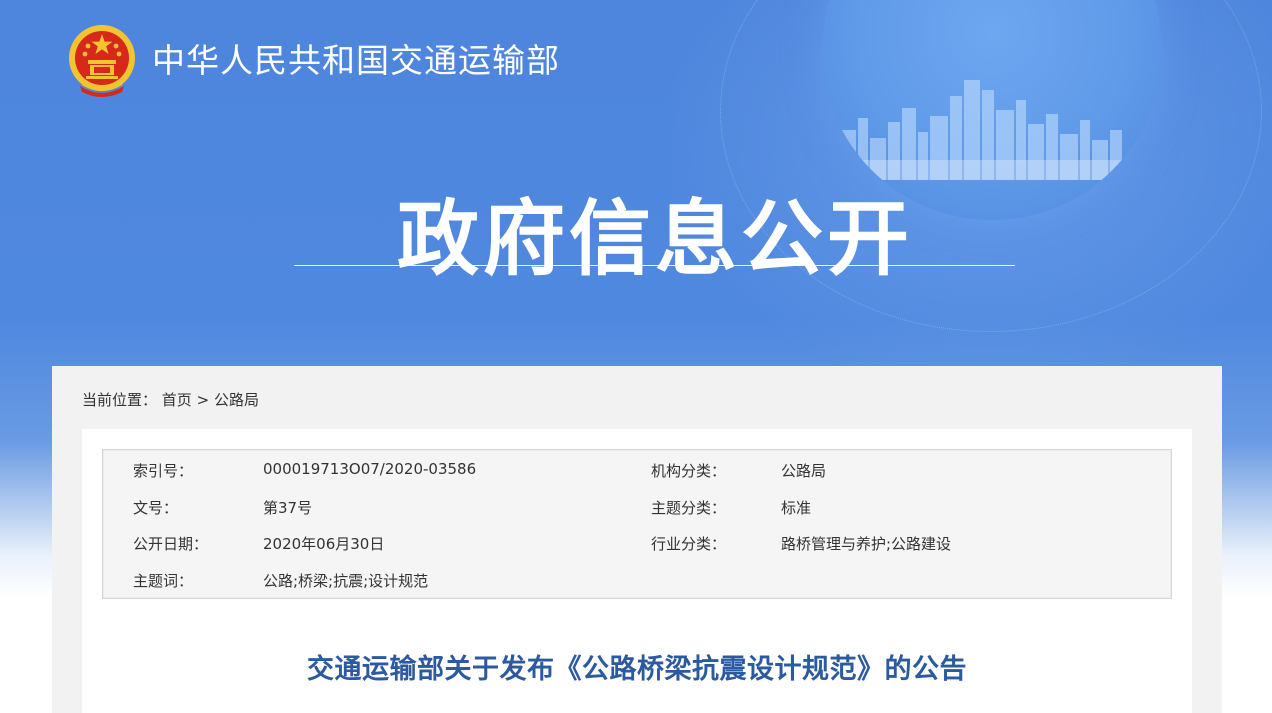 The height and width of the screenshot is (713, 1272). What do you see at coordinates (804, 471) in the screenshot?
I see `metadata-value: 公路局` at bounding box center [804, 471].